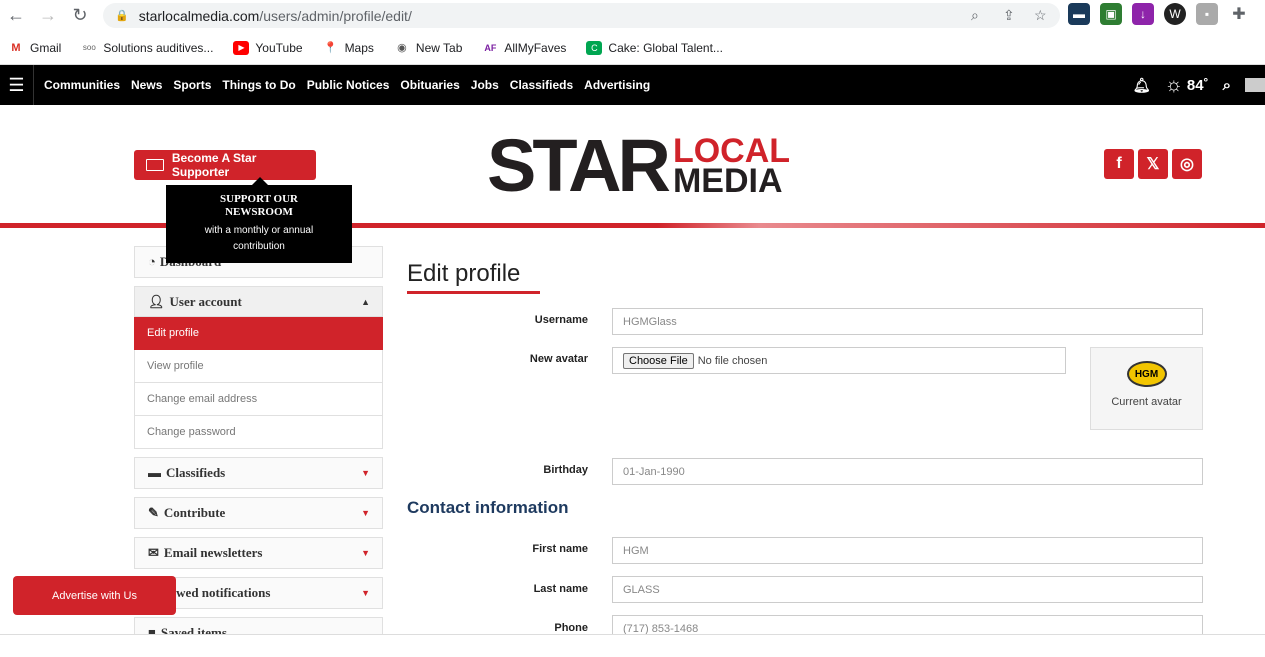 The image size is (1265, 657). I want to click on extension-avatar-icon: ▪, so click(1207, 14).